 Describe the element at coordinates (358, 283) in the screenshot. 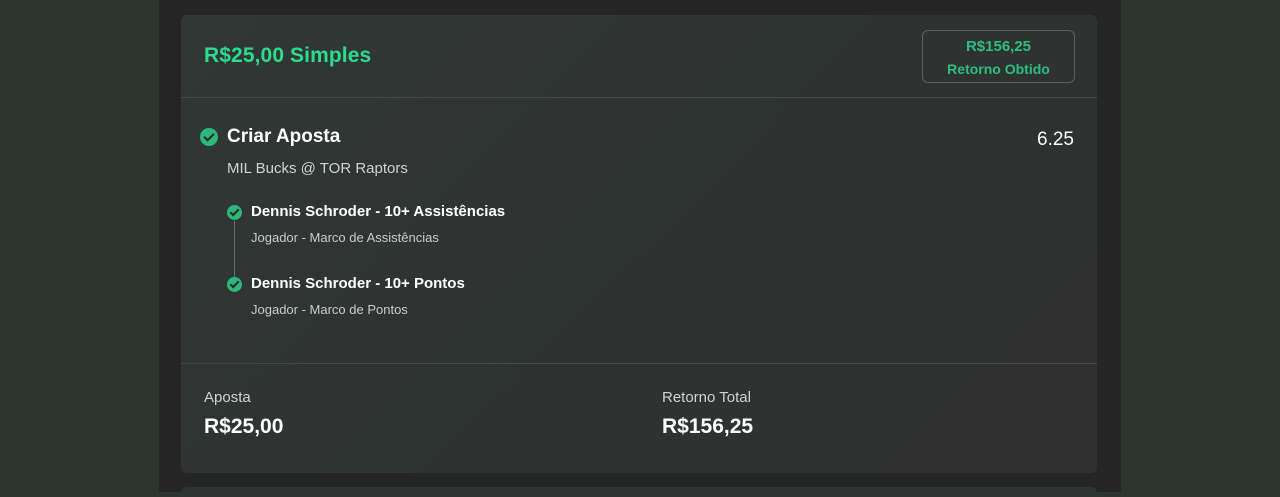

I see `selection-title: Dennis Schroder - 10+ Pontos` at that location.